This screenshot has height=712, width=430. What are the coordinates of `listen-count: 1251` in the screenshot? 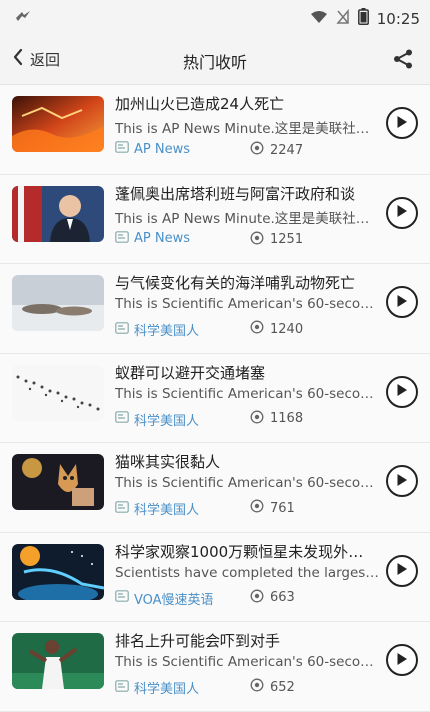 It's located at (287, 239).